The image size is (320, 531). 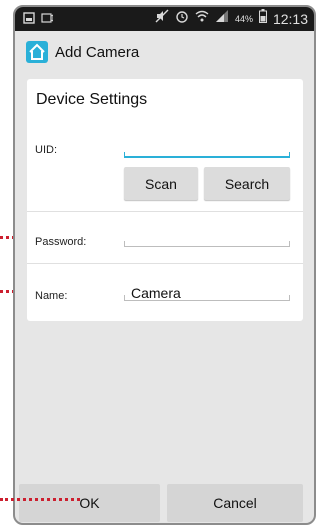 What do you see at coordinates (243, 18) in the screenshot?
I see `battery-percent: 44%` at bounding box center [243, 18].